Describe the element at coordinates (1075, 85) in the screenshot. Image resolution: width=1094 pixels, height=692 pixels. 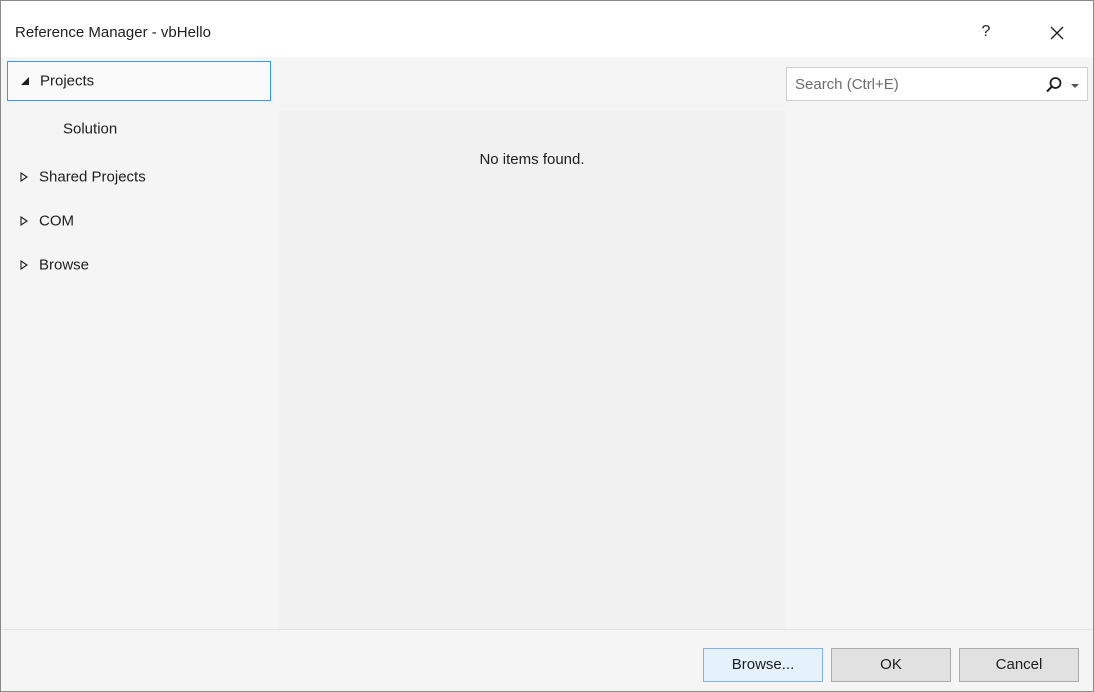
I see `chevron-down-icon` at that location.